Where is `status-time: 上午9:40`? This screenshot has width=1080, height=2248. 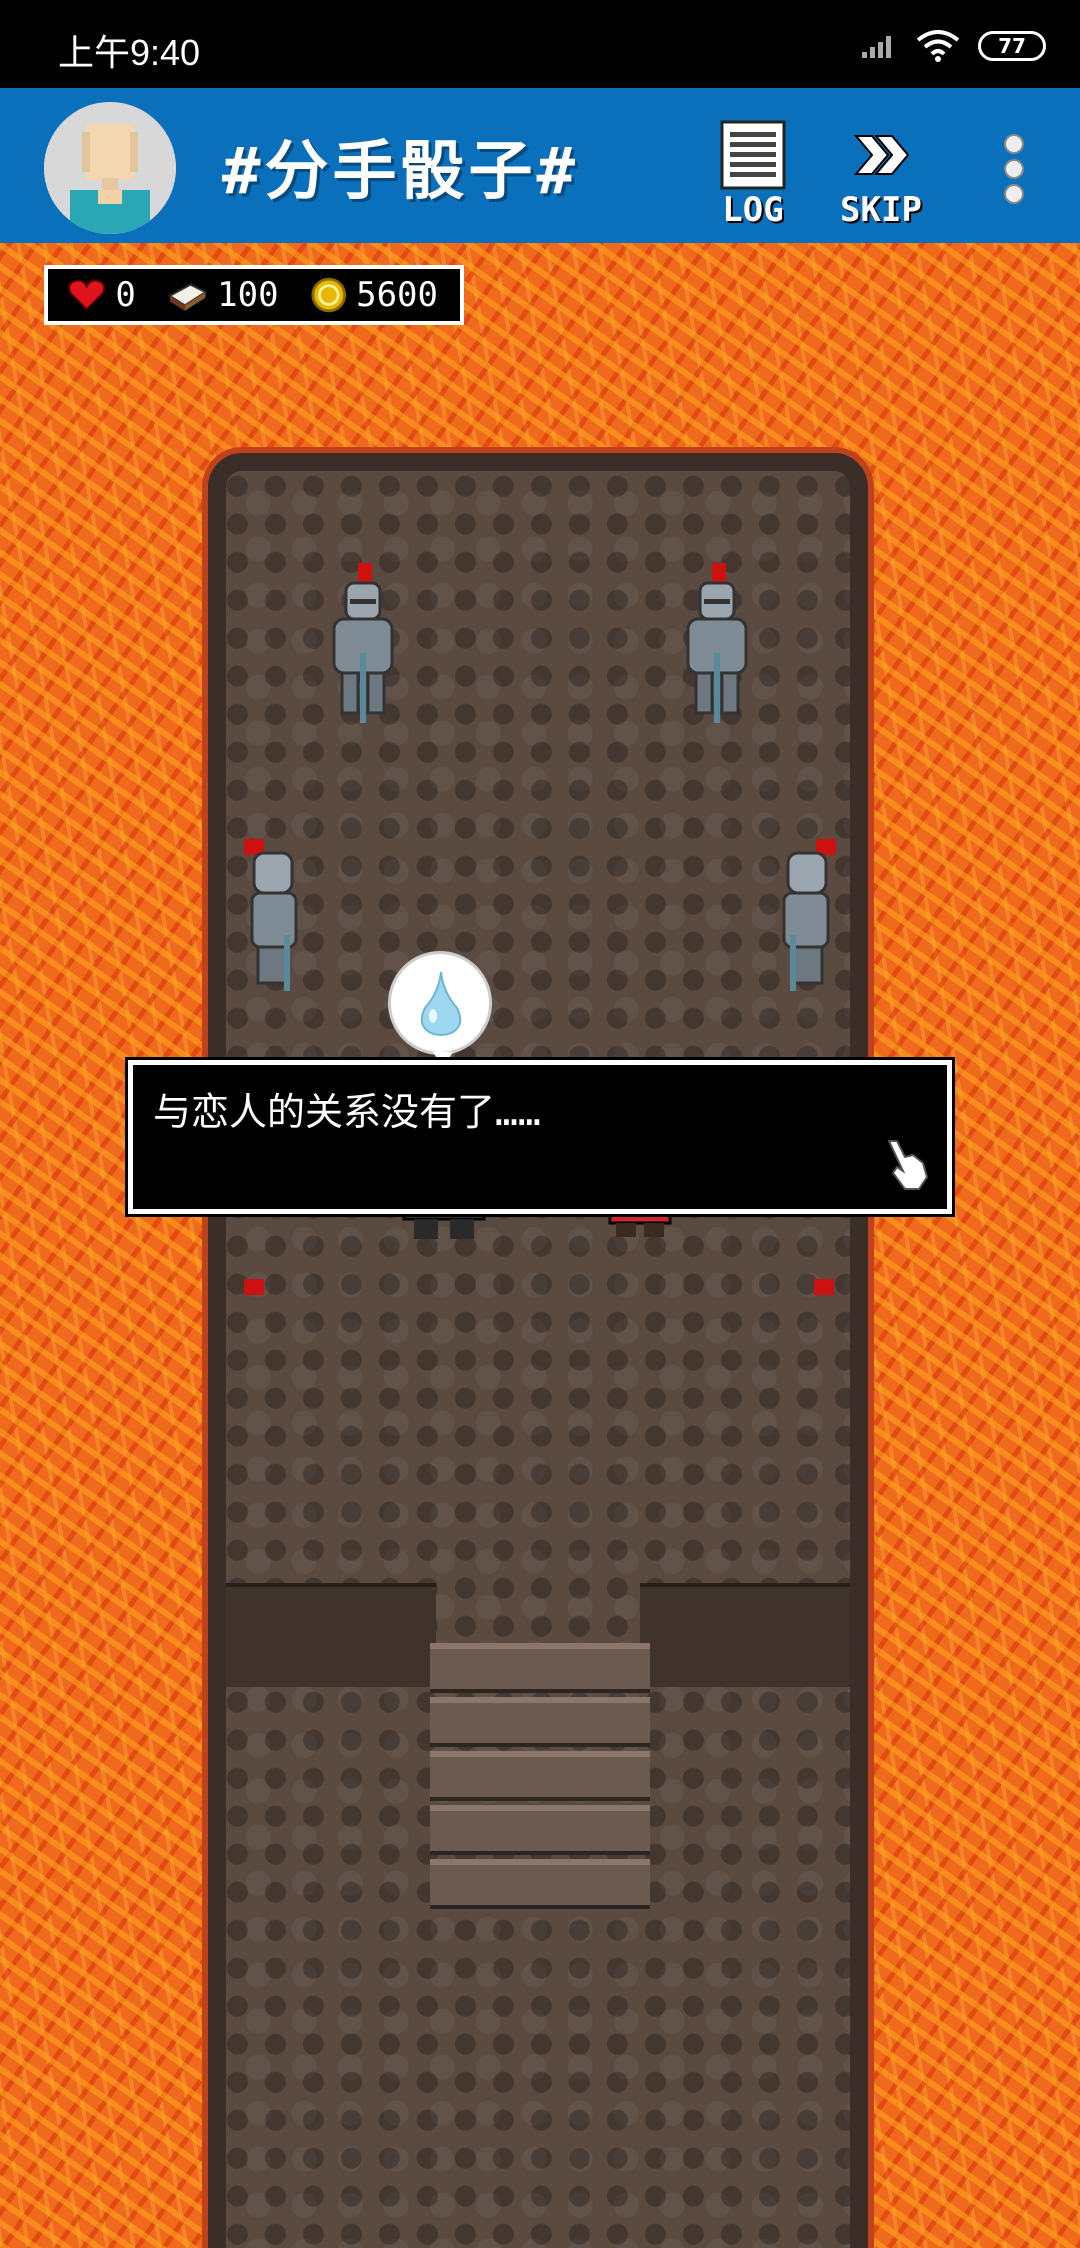 status-time: 上午9:40 is located at coordinates (129, 52).